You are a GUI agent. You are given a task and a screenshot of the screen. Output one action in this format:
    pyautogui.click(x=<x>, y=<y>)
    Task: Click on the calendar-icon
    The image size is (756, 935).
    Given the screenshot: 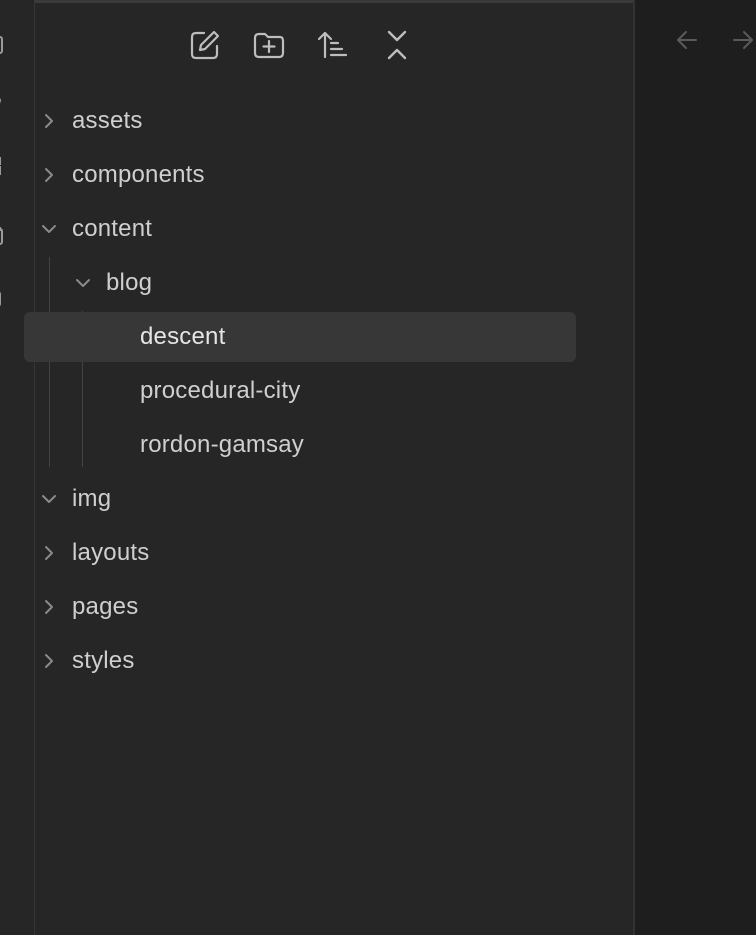 What is the action you would take?
    pyautogui.click(x=2, y=236)
    